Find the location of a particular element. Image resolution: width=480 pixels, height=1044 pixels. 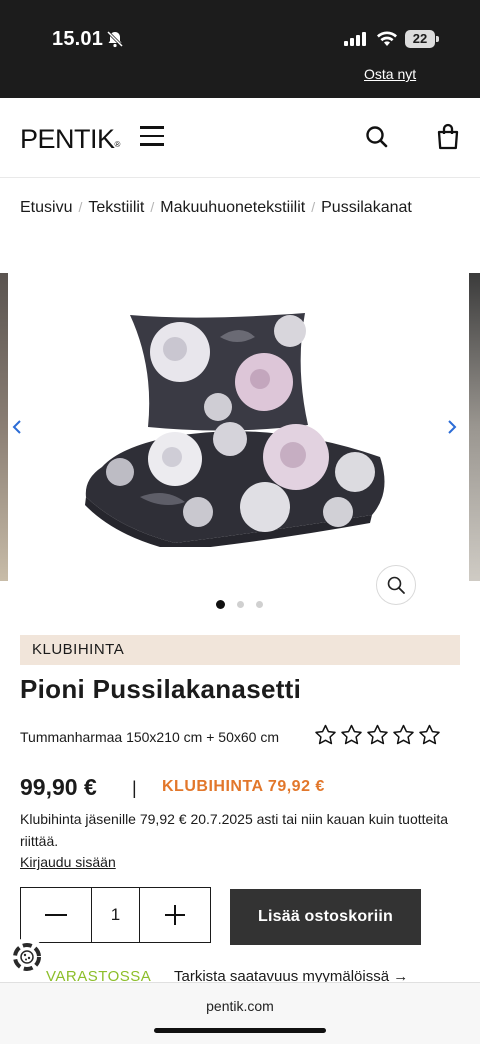

site-header: PENTIK® is located at coordinates (240, 138).